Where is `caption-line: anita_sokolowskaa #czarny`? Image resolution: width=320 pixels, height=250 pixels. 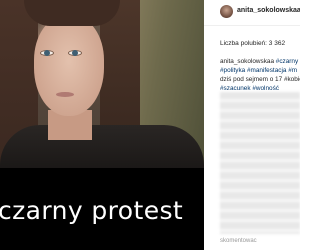
caption-line: anita_sokolowskaa #czarny is located at coordinates (260, 61).